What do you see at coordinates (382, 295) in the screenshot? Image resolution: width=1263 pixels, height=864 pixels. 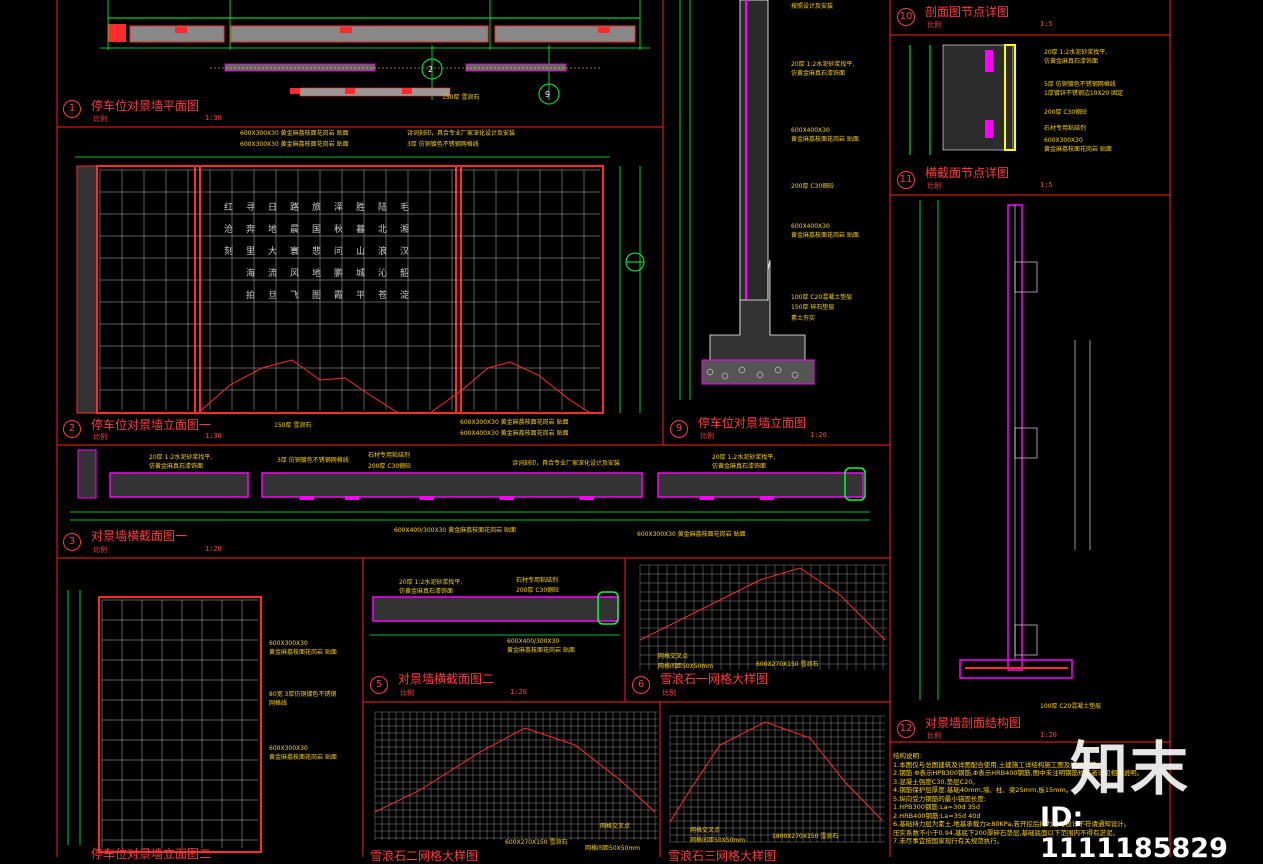 I see `poem-character: 苍` at bounding box center [382, 295].